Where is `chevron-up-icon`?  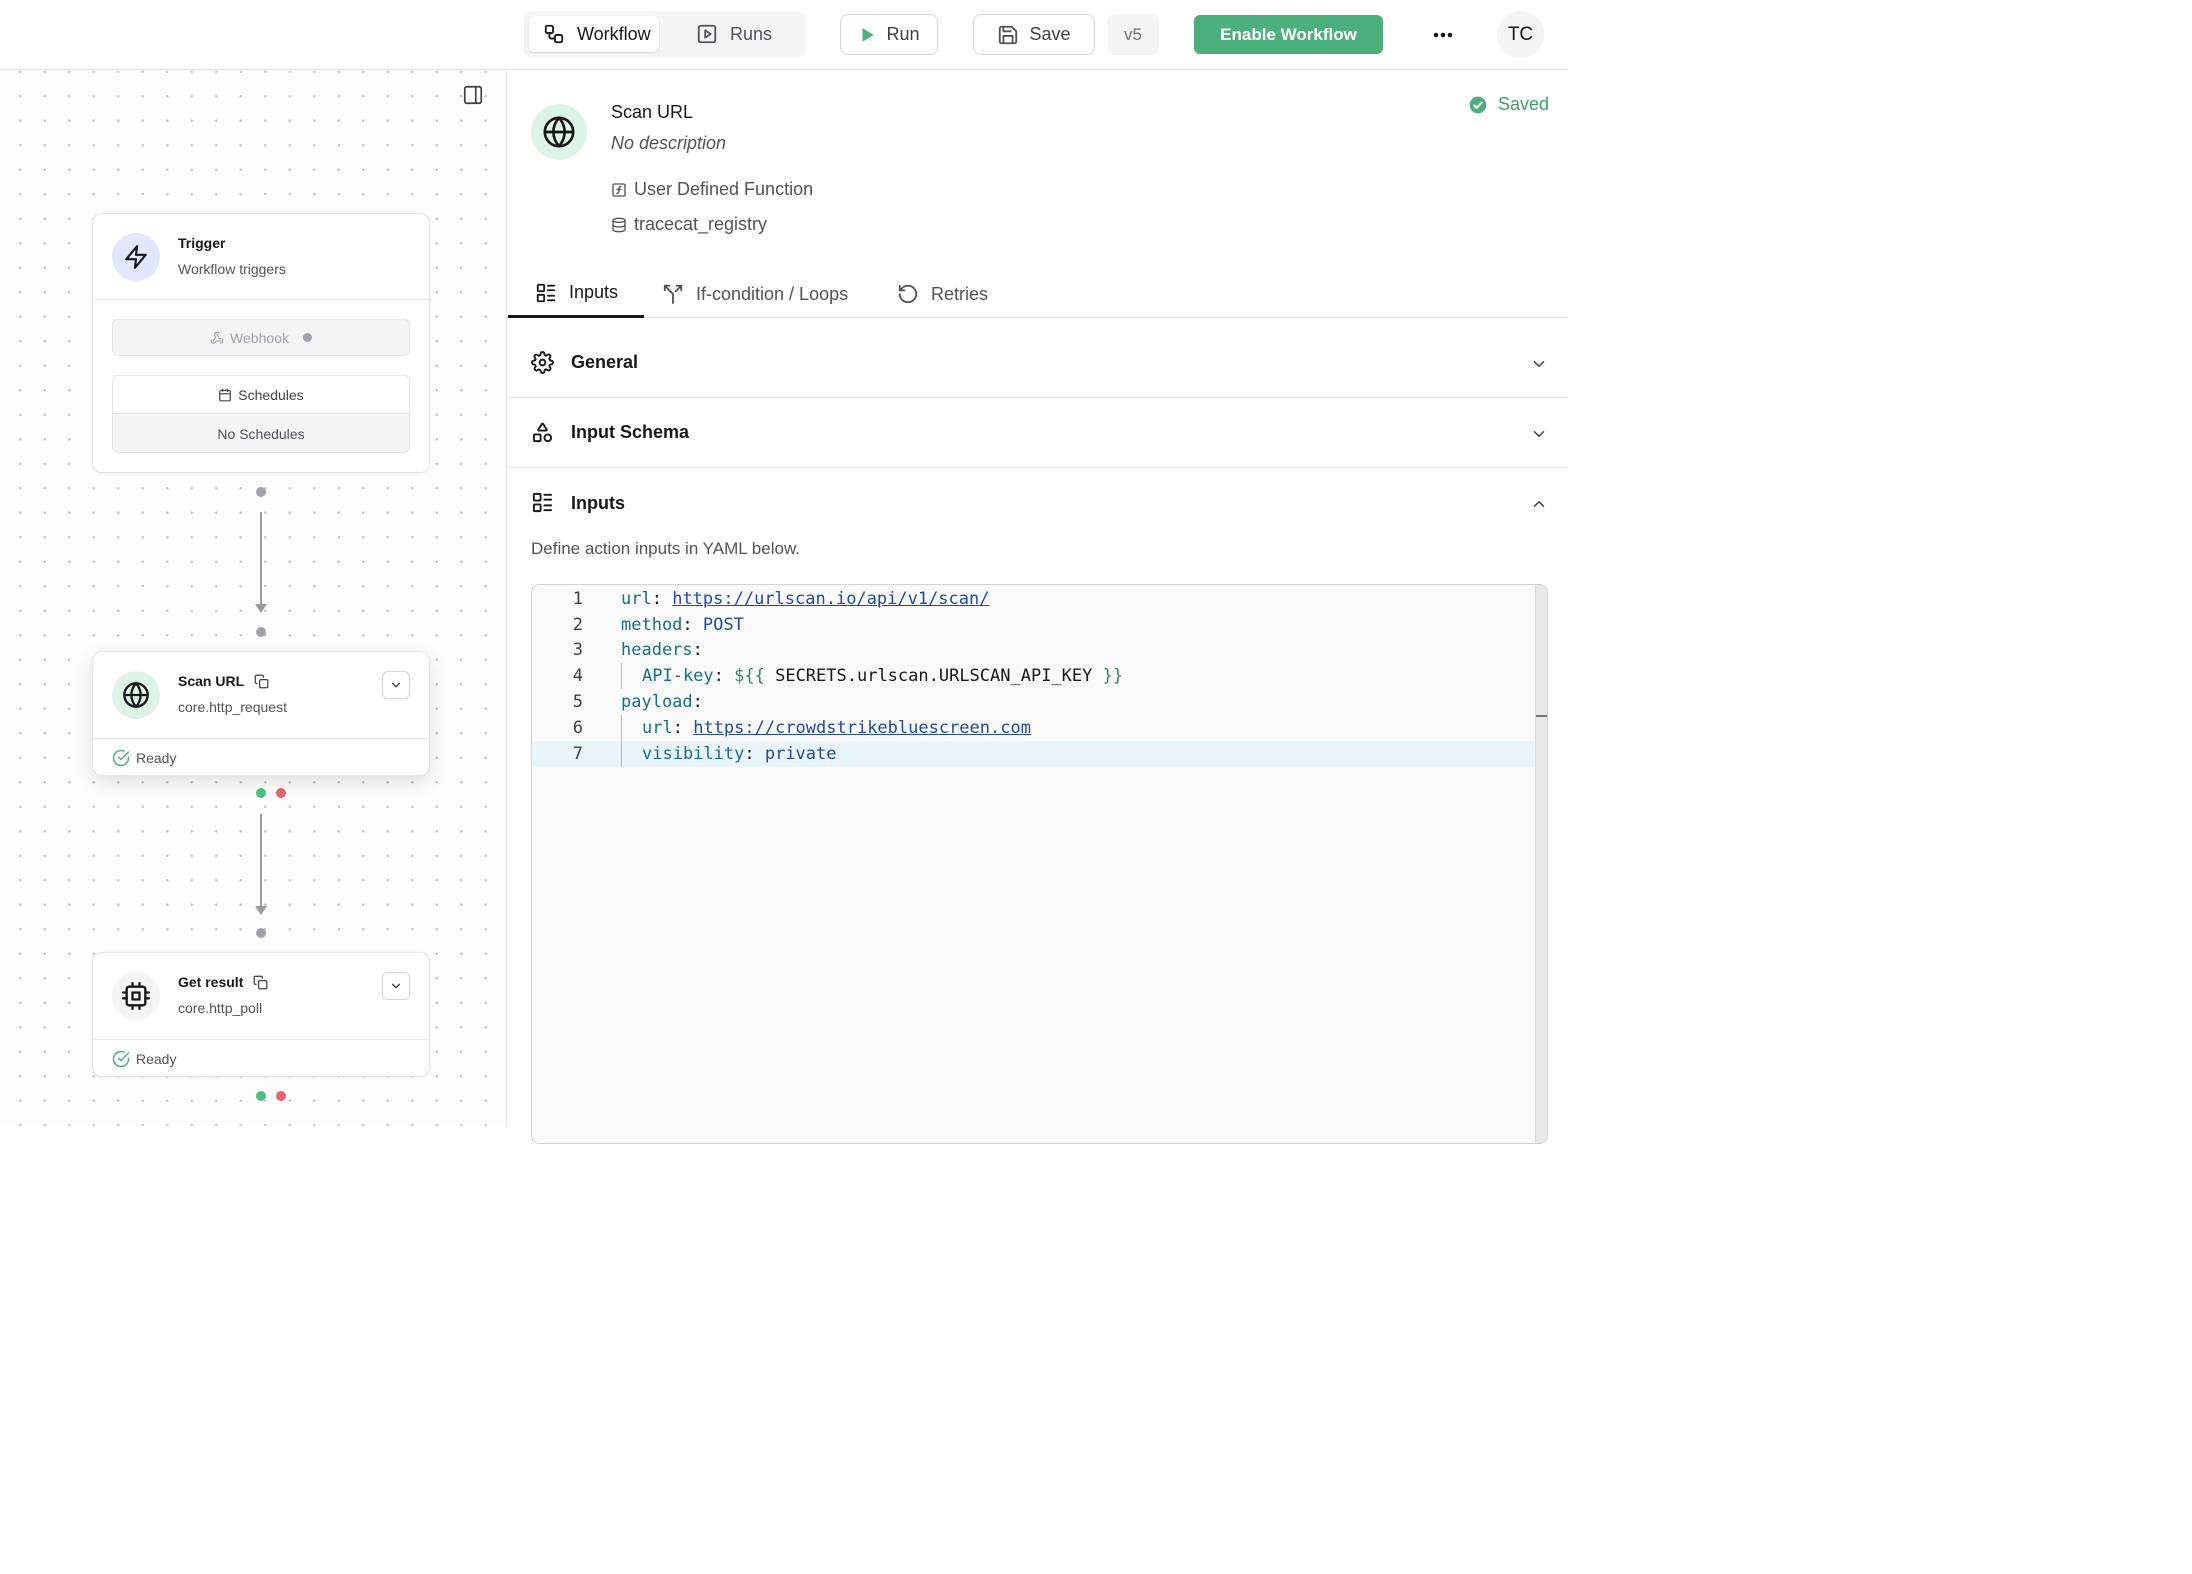
chevron-up-icon is located at coordinates (1539, 504).